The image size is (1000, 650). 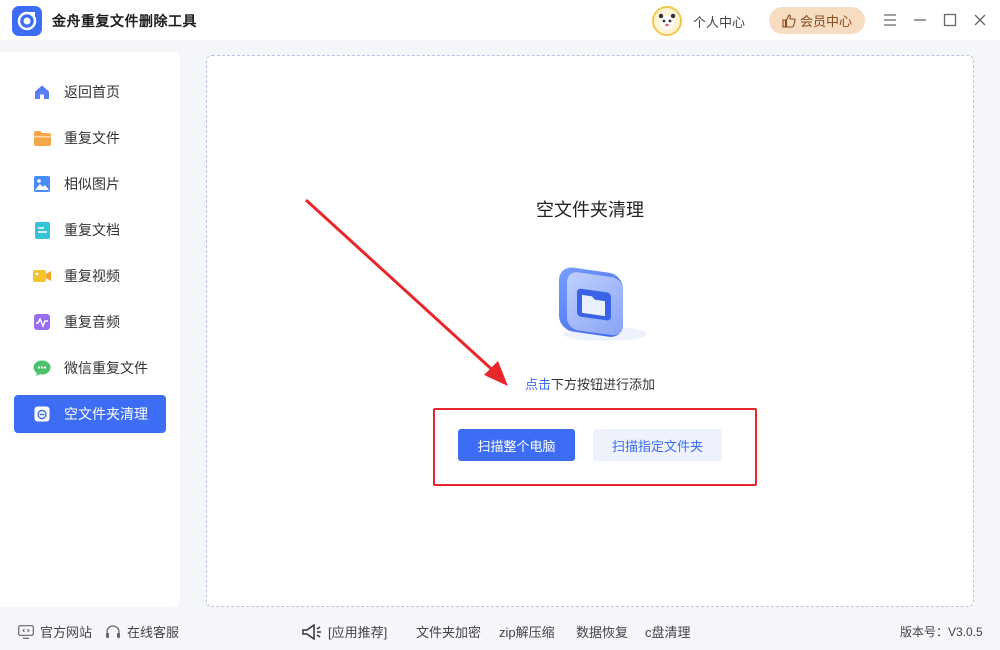 What do you see at coordinates (311, 631) in the screenshot?
I see `megaphone-icon` at bounding box center [311, 631].